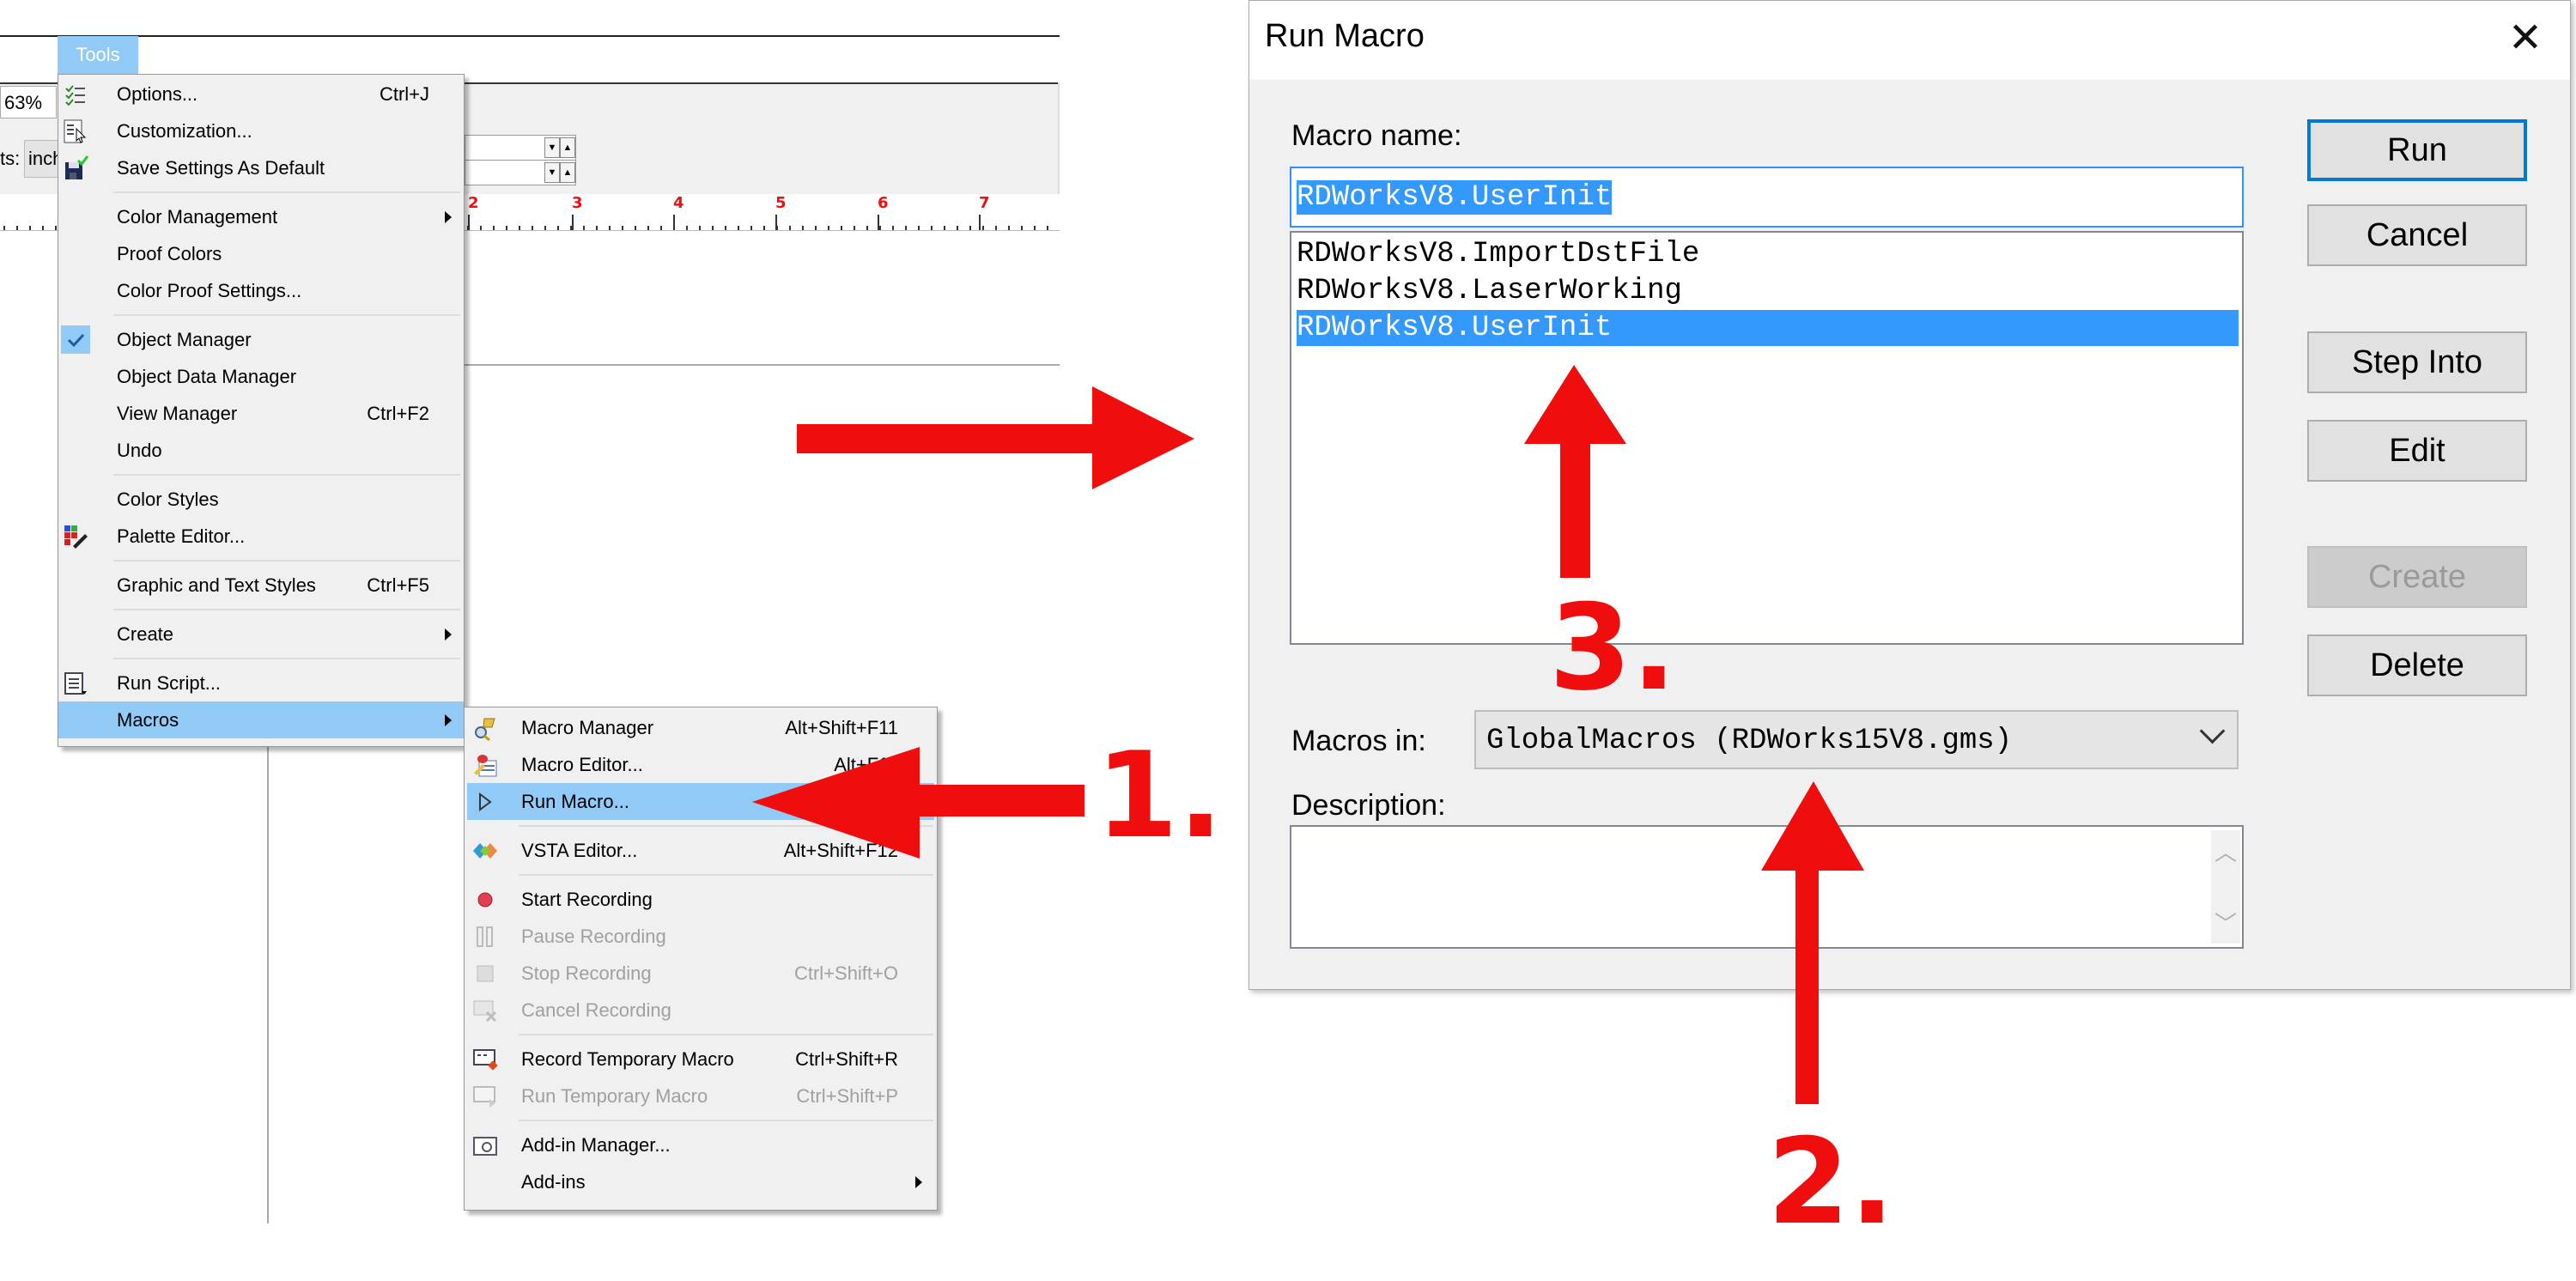  I want to click on cancel-button: Cancel, so click(2417, 235).